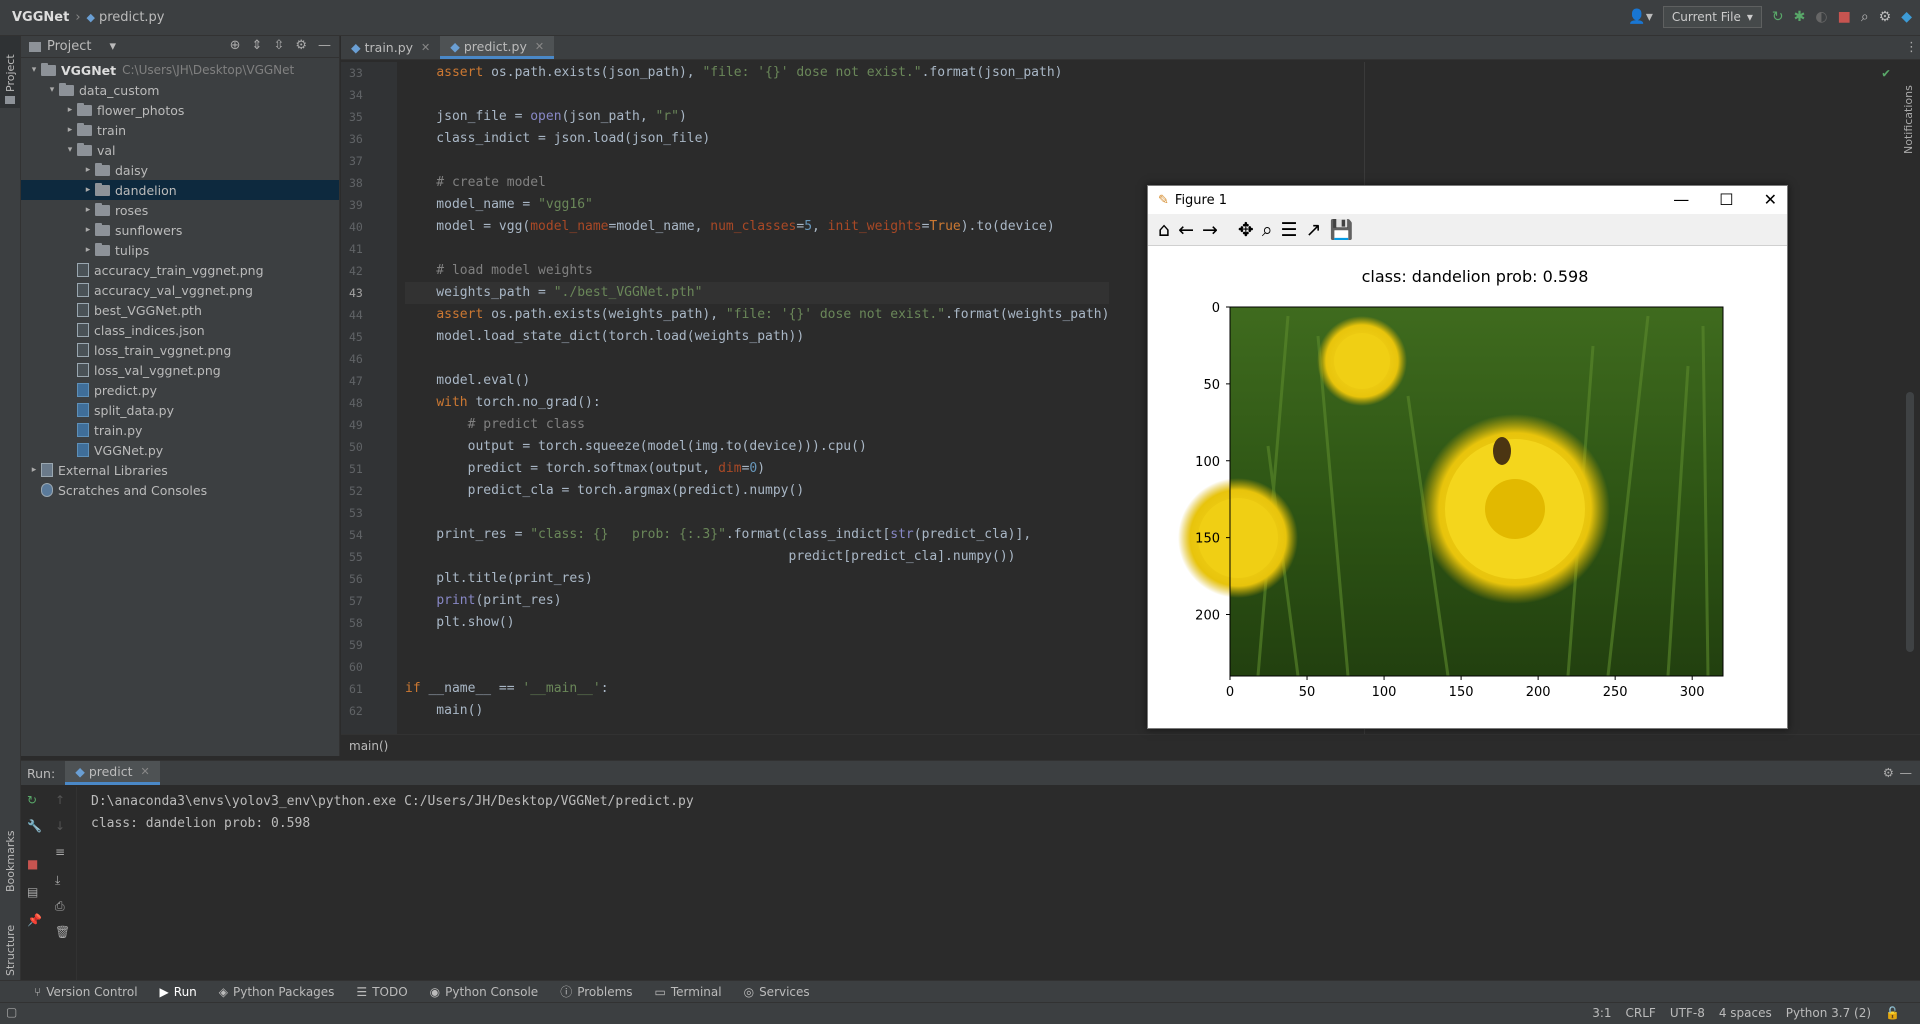 This screenshot has width=1920, height=1024. What do you see at coordinates (1687, 1013) in the screenshot?
I see `file-encoding: UTF-8` at bounding box center [1687, 1013].